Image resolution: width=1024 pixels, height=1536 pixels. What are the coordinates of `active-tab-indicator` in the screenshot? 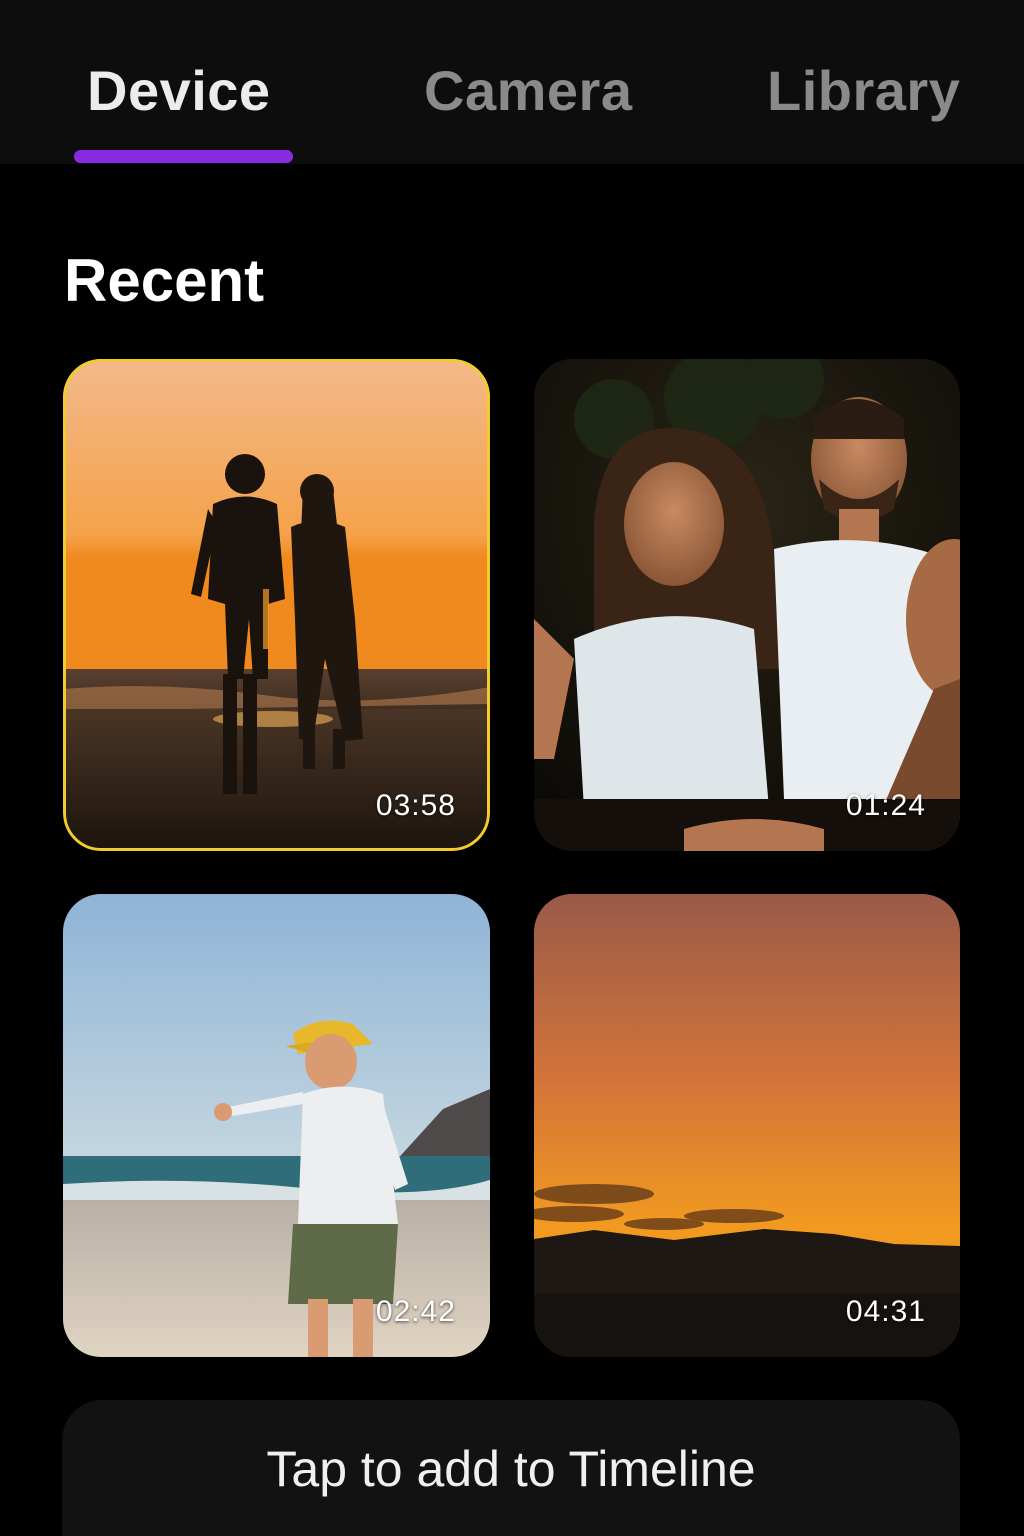 It's located at (183, 156).